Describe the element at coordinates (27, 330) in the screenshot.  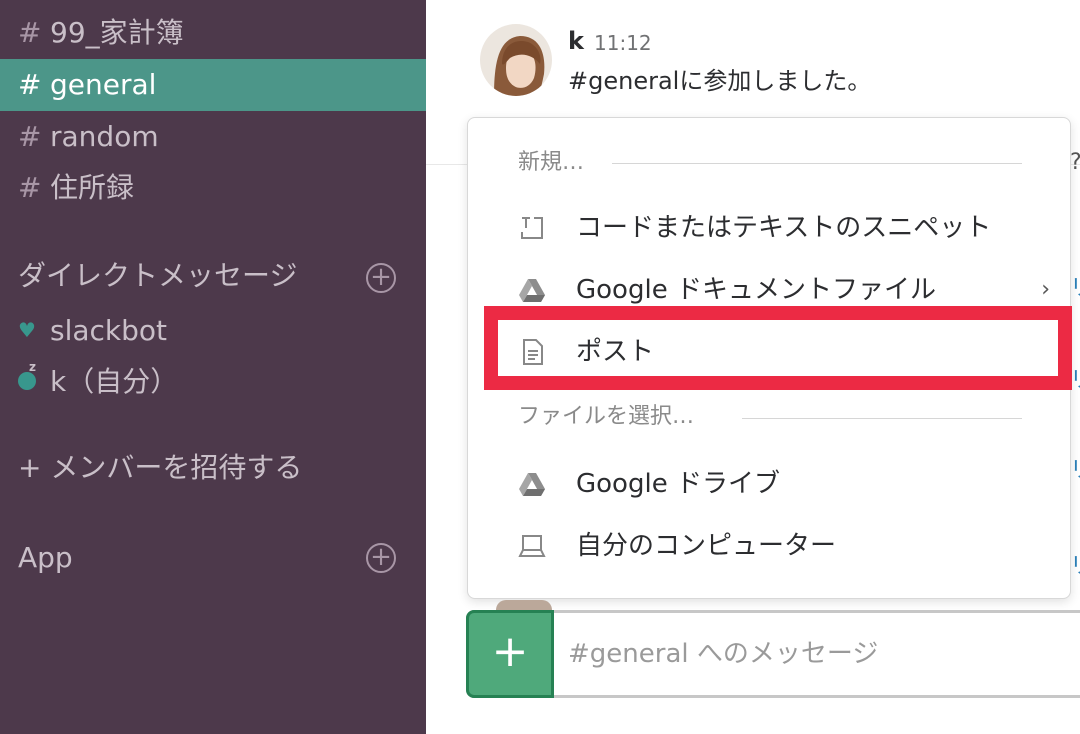
I see `heart-icon: ♥` at that location.